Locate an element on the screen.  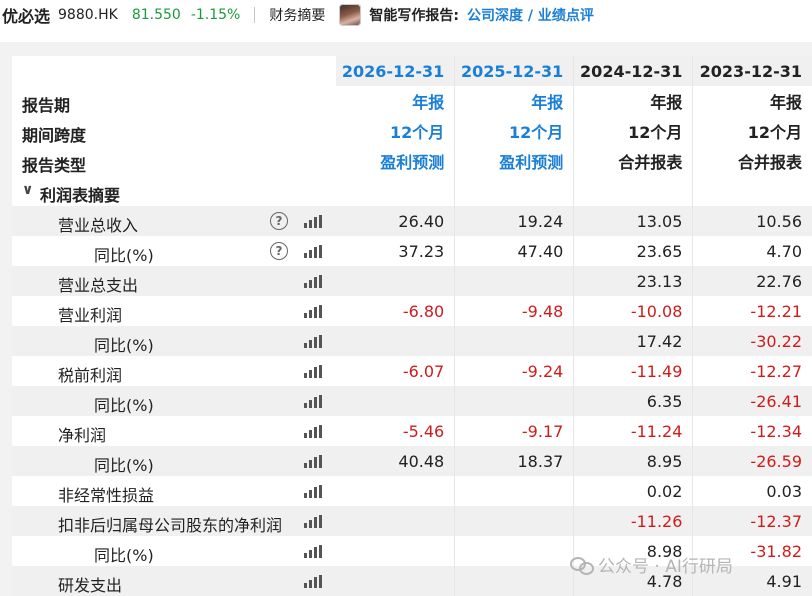
chevron-down-icon: ∨ is located at coordinates (27, 190).